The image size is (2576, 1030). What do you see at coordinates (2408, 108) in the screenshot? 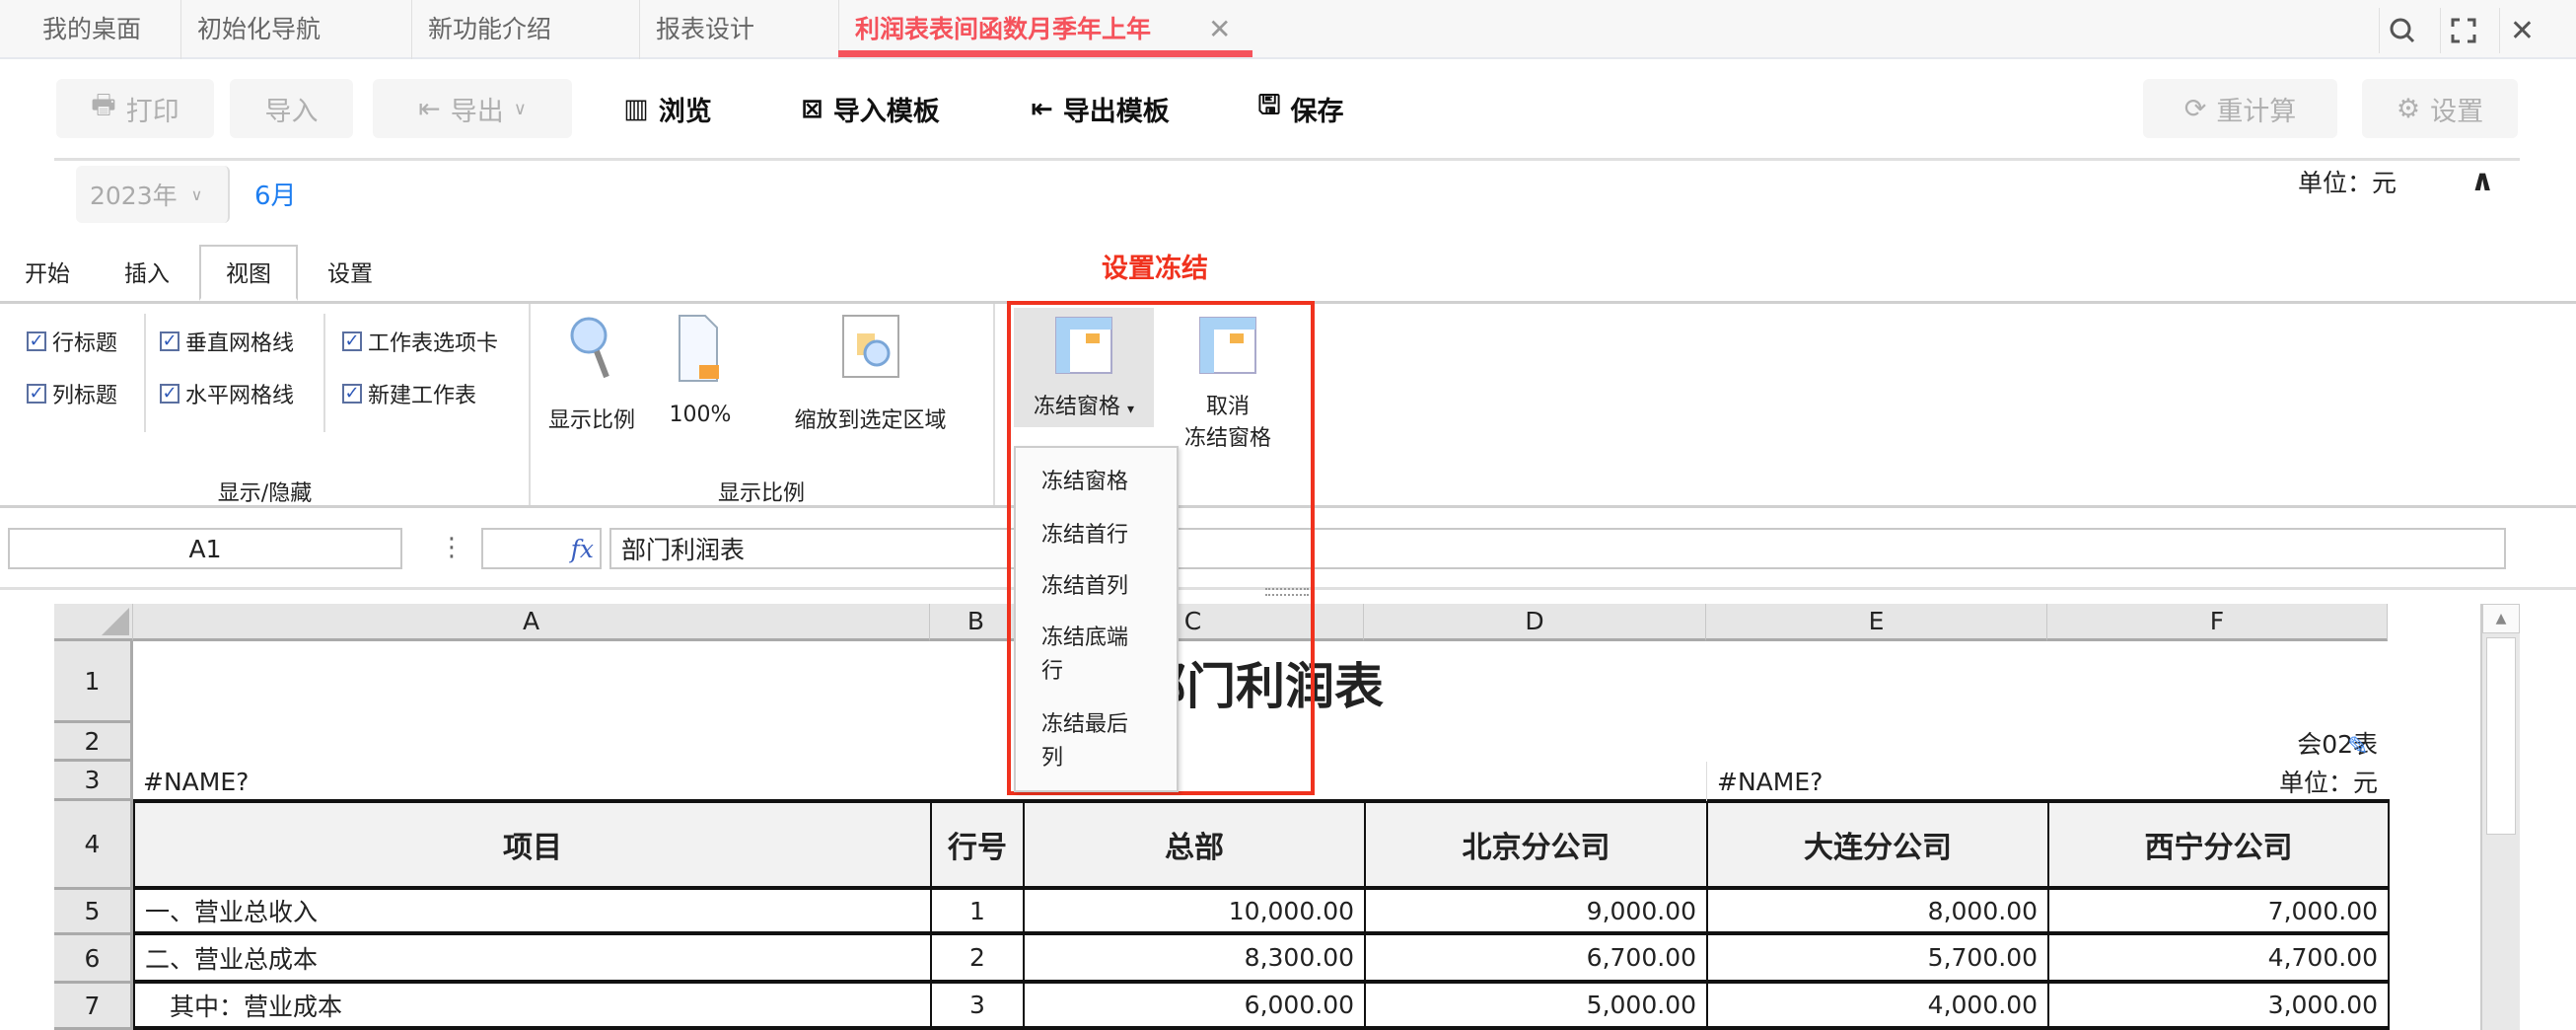
I see `gear-icon: ⚙` at bounding box center [2408, 108].